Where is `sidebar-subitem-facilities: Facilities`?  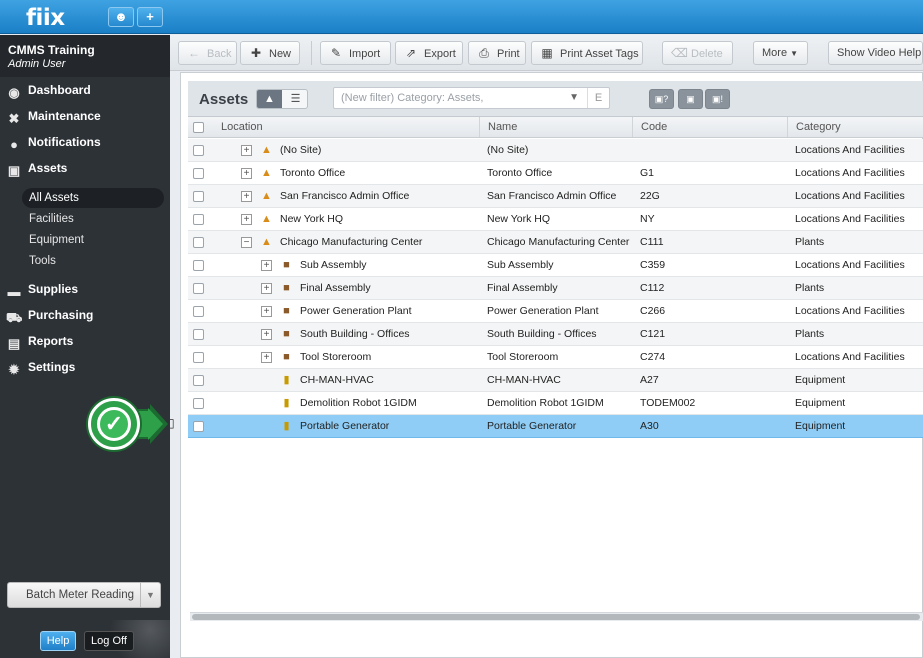 sidebar-subitem-facilities: Facilities is located at coordinates (95, 219).